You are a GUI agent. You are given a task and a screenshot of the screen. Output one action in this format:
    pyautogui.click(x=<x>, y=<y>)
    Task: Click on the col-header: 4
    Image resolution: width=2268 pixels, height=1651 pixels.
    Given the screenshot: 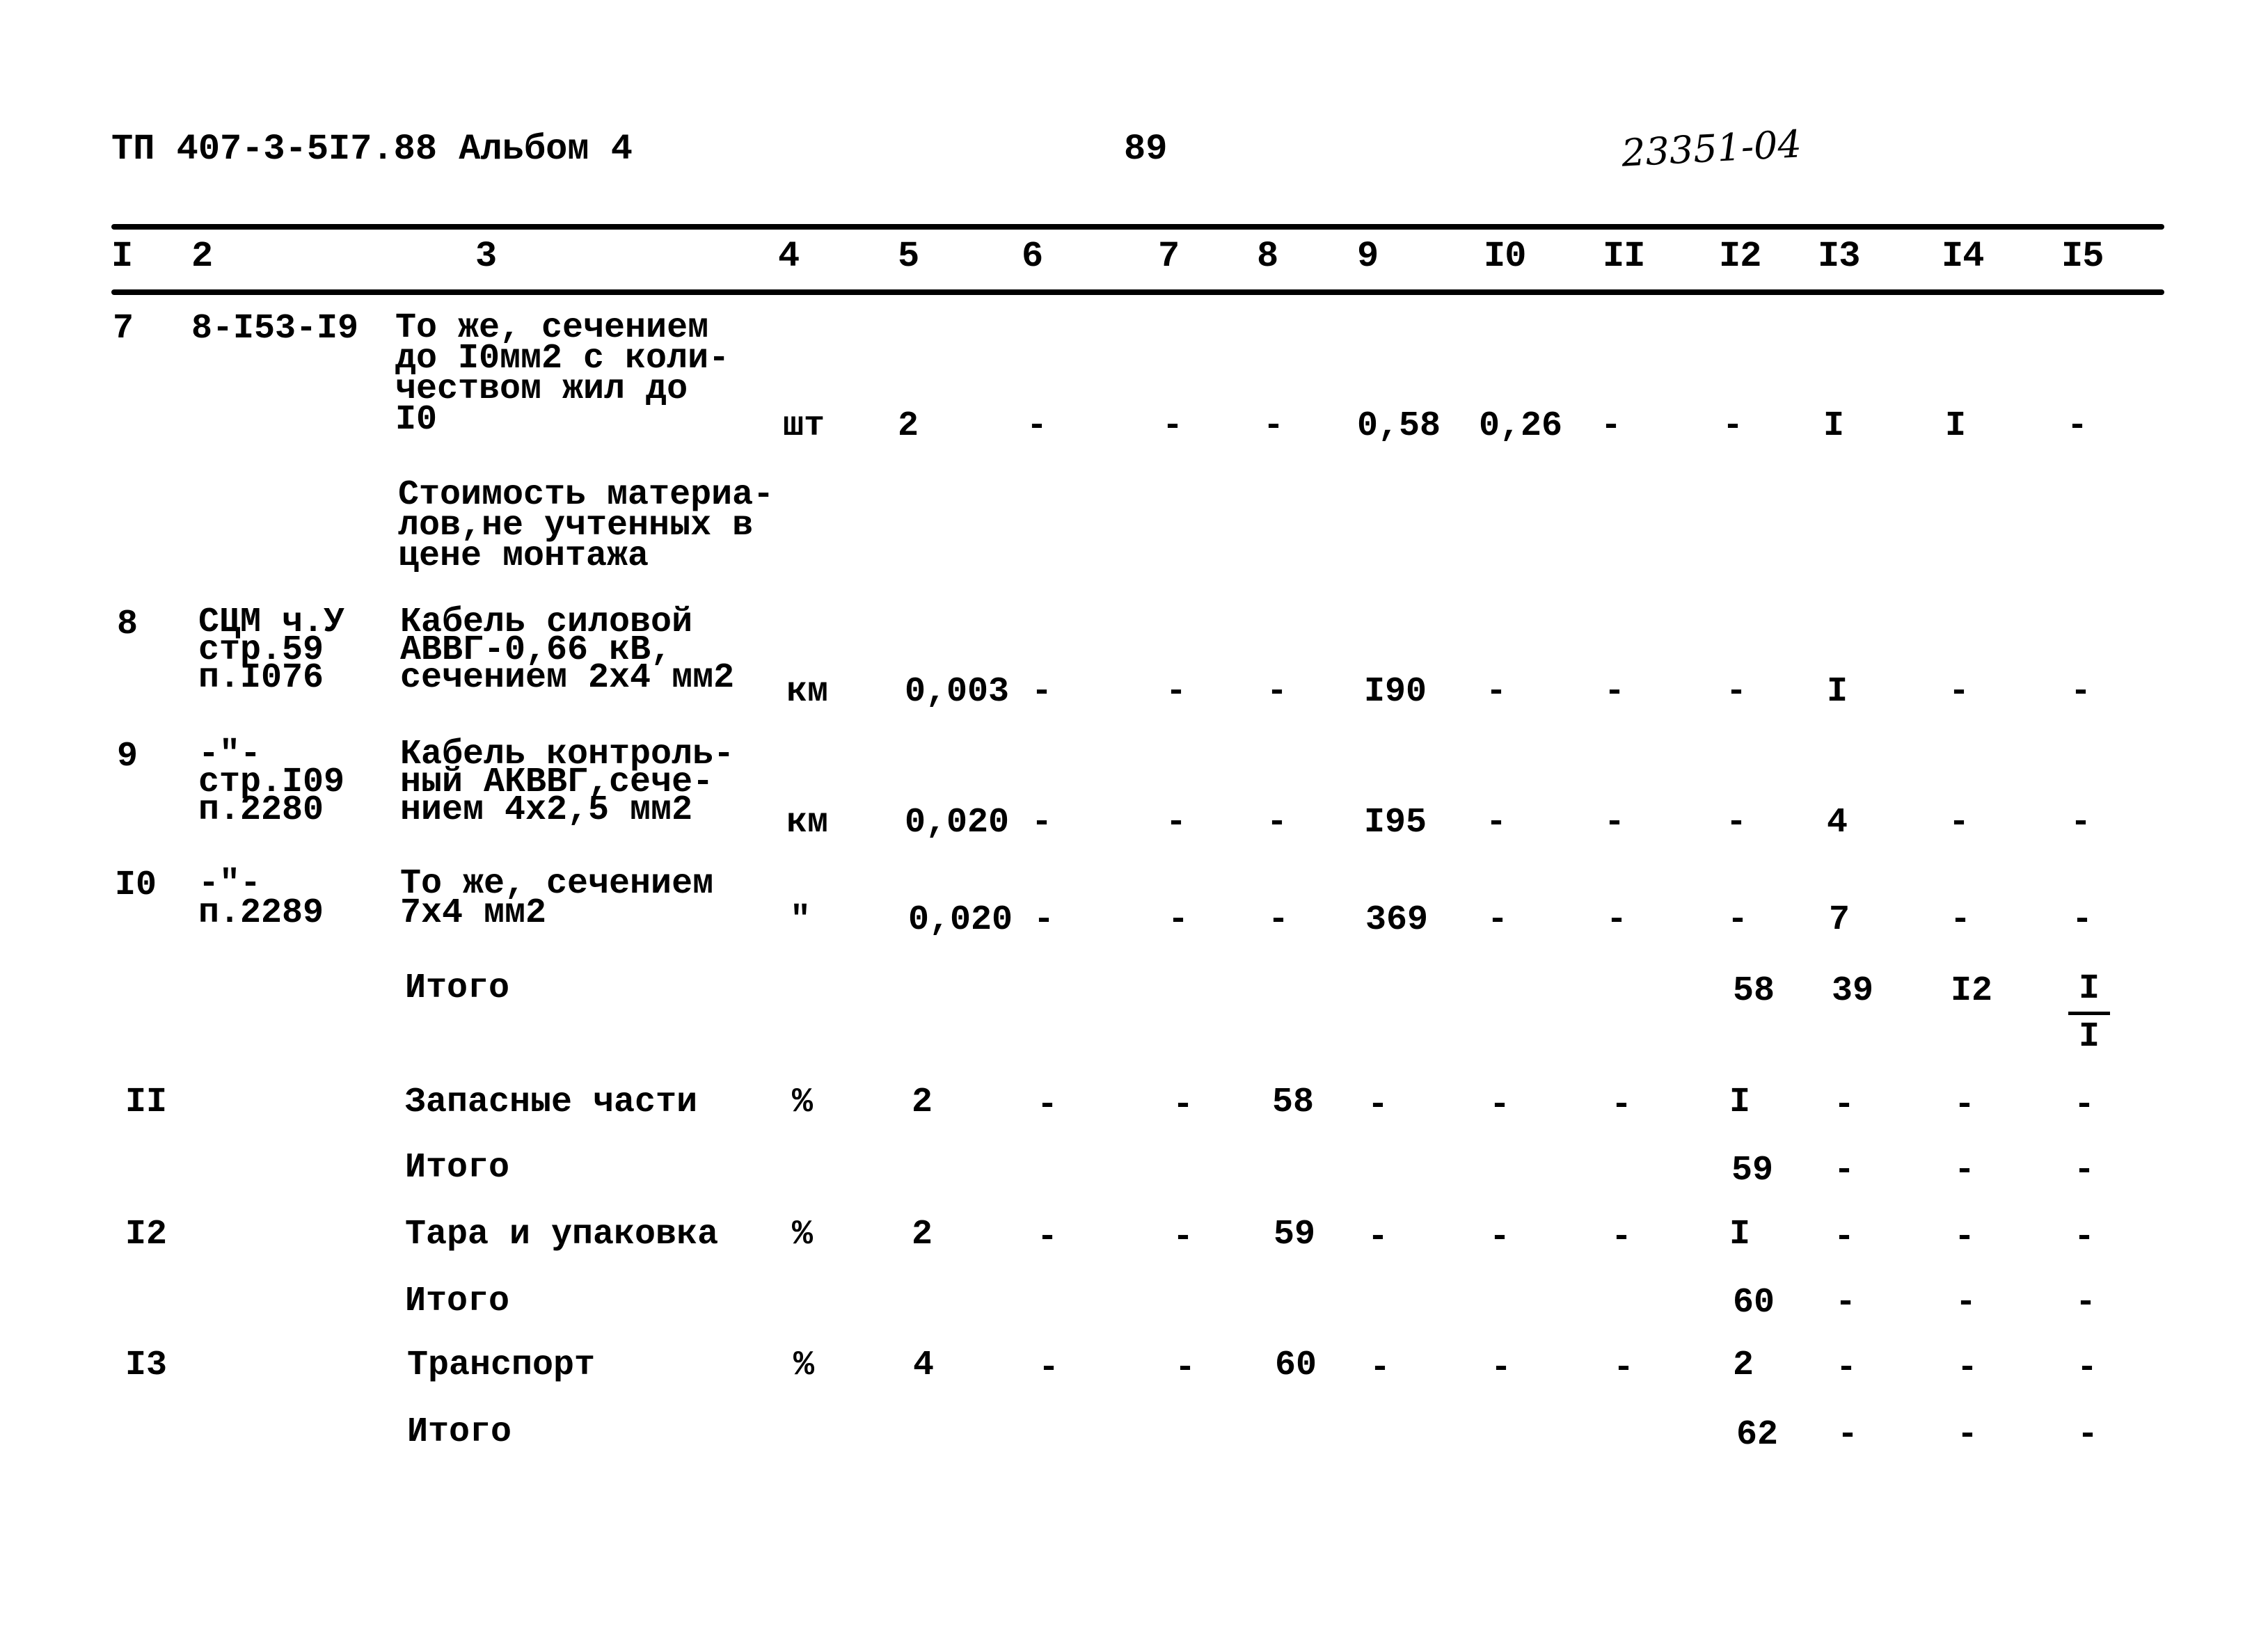 What is the action you would take?
    pyautogui.click(x=789, y=256)
    